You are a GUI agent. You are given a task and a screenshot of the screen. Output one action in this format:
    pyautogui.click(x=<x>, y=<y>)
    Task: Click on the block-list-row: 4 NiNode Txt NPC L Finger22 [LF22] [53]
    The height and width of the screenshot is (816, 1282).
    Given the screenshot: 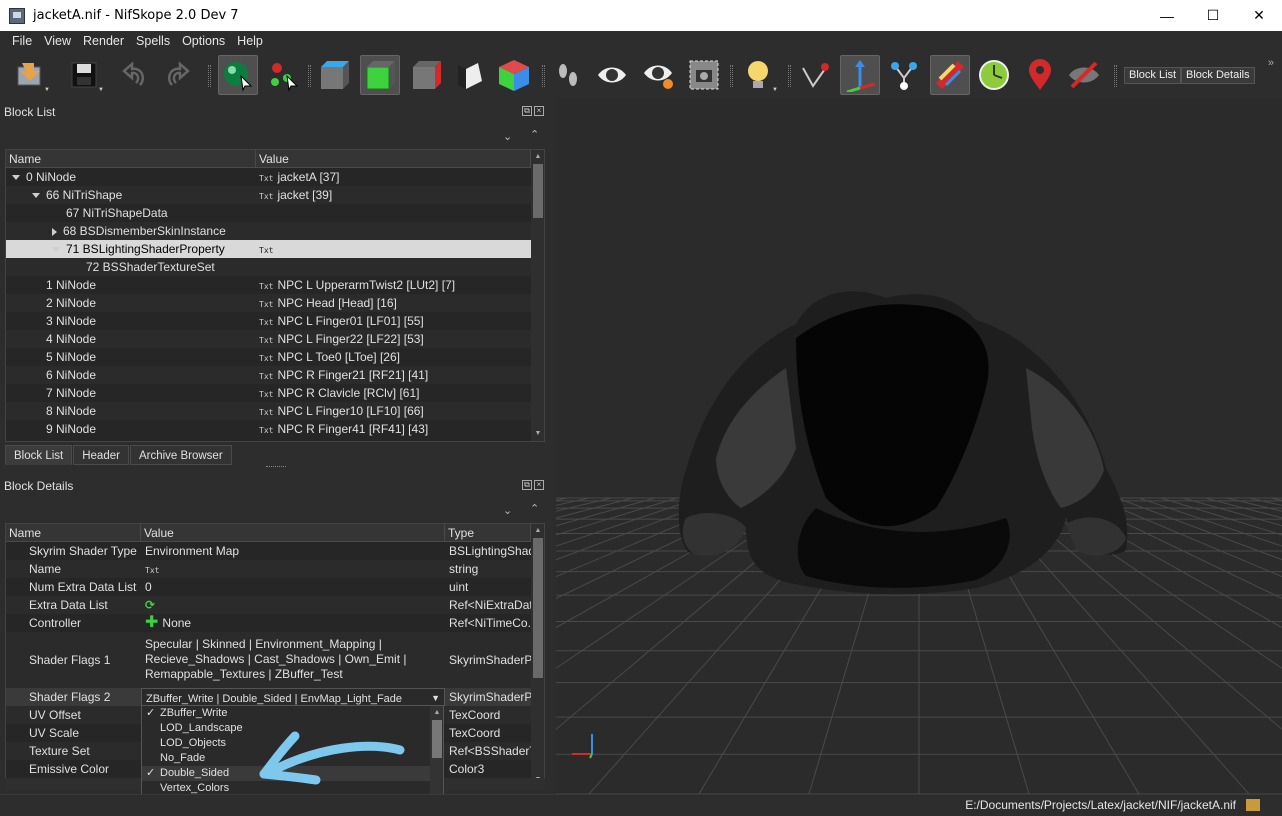 What is the action you would take?
    pyautogui.click(x=275, y=339)
    